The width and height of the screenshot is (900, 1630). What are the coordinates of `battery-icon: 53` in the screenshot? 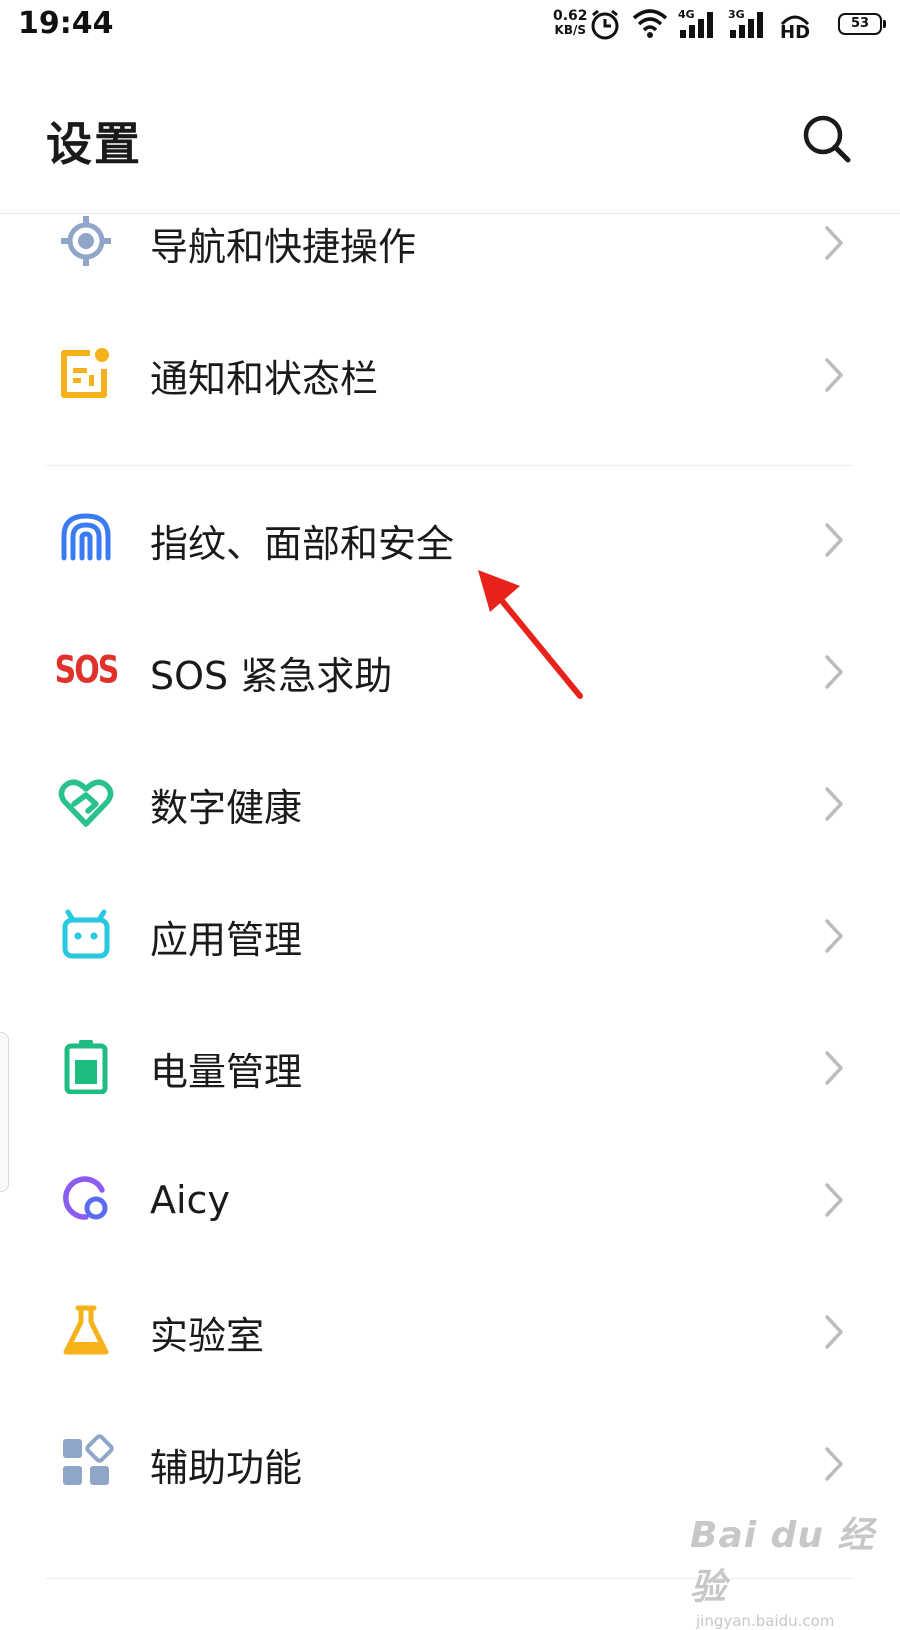 It's located at (862, 24).